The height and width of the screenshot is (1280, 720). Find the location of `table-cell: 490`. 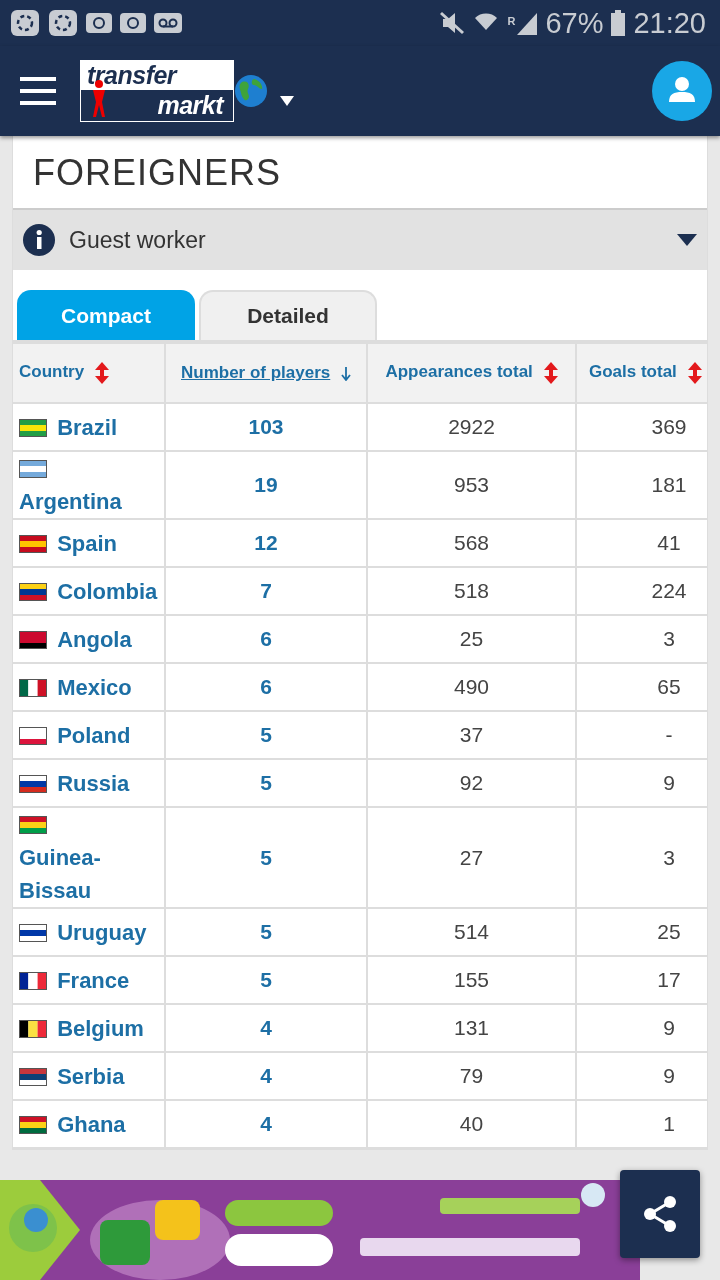

table-cell: 490 is located at coordinates (471, 687).